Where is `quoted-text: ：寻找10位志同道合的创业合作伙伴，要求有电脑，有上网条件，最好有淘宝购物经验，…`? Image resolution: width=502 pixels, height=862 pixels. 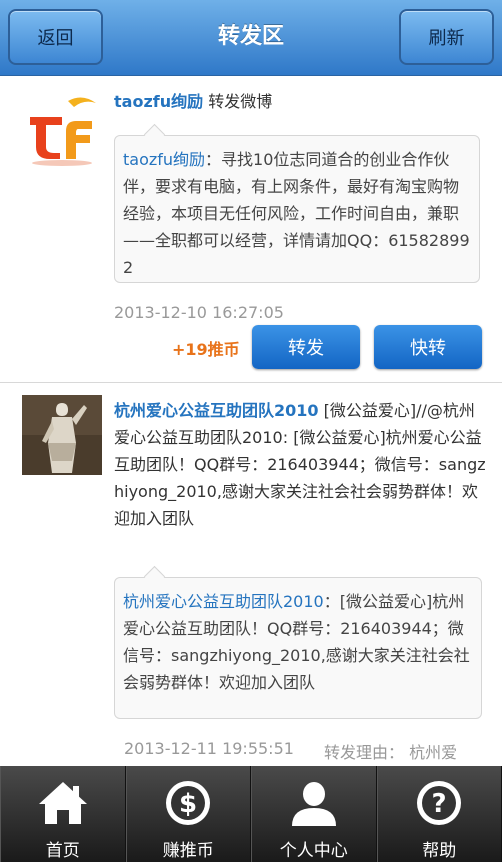
quoted-text: ：寻找10位志同道合的创业合作伙伴，要求有电脑，有上网条件，最好有淘宝购物经验，… is located at coordinates (296, 213).